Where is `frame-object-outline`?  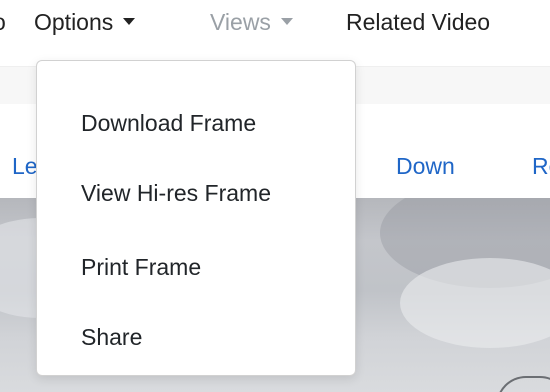 frame-object-outline is located at coordinates (523, 384).